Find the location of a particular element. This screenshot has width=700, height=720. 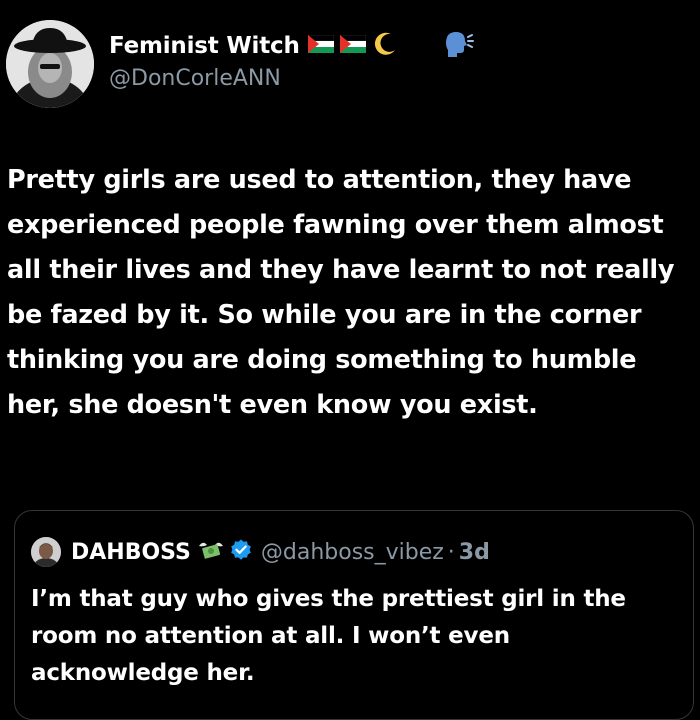

quoted-author-avatar is located at coordinates (46, 552).